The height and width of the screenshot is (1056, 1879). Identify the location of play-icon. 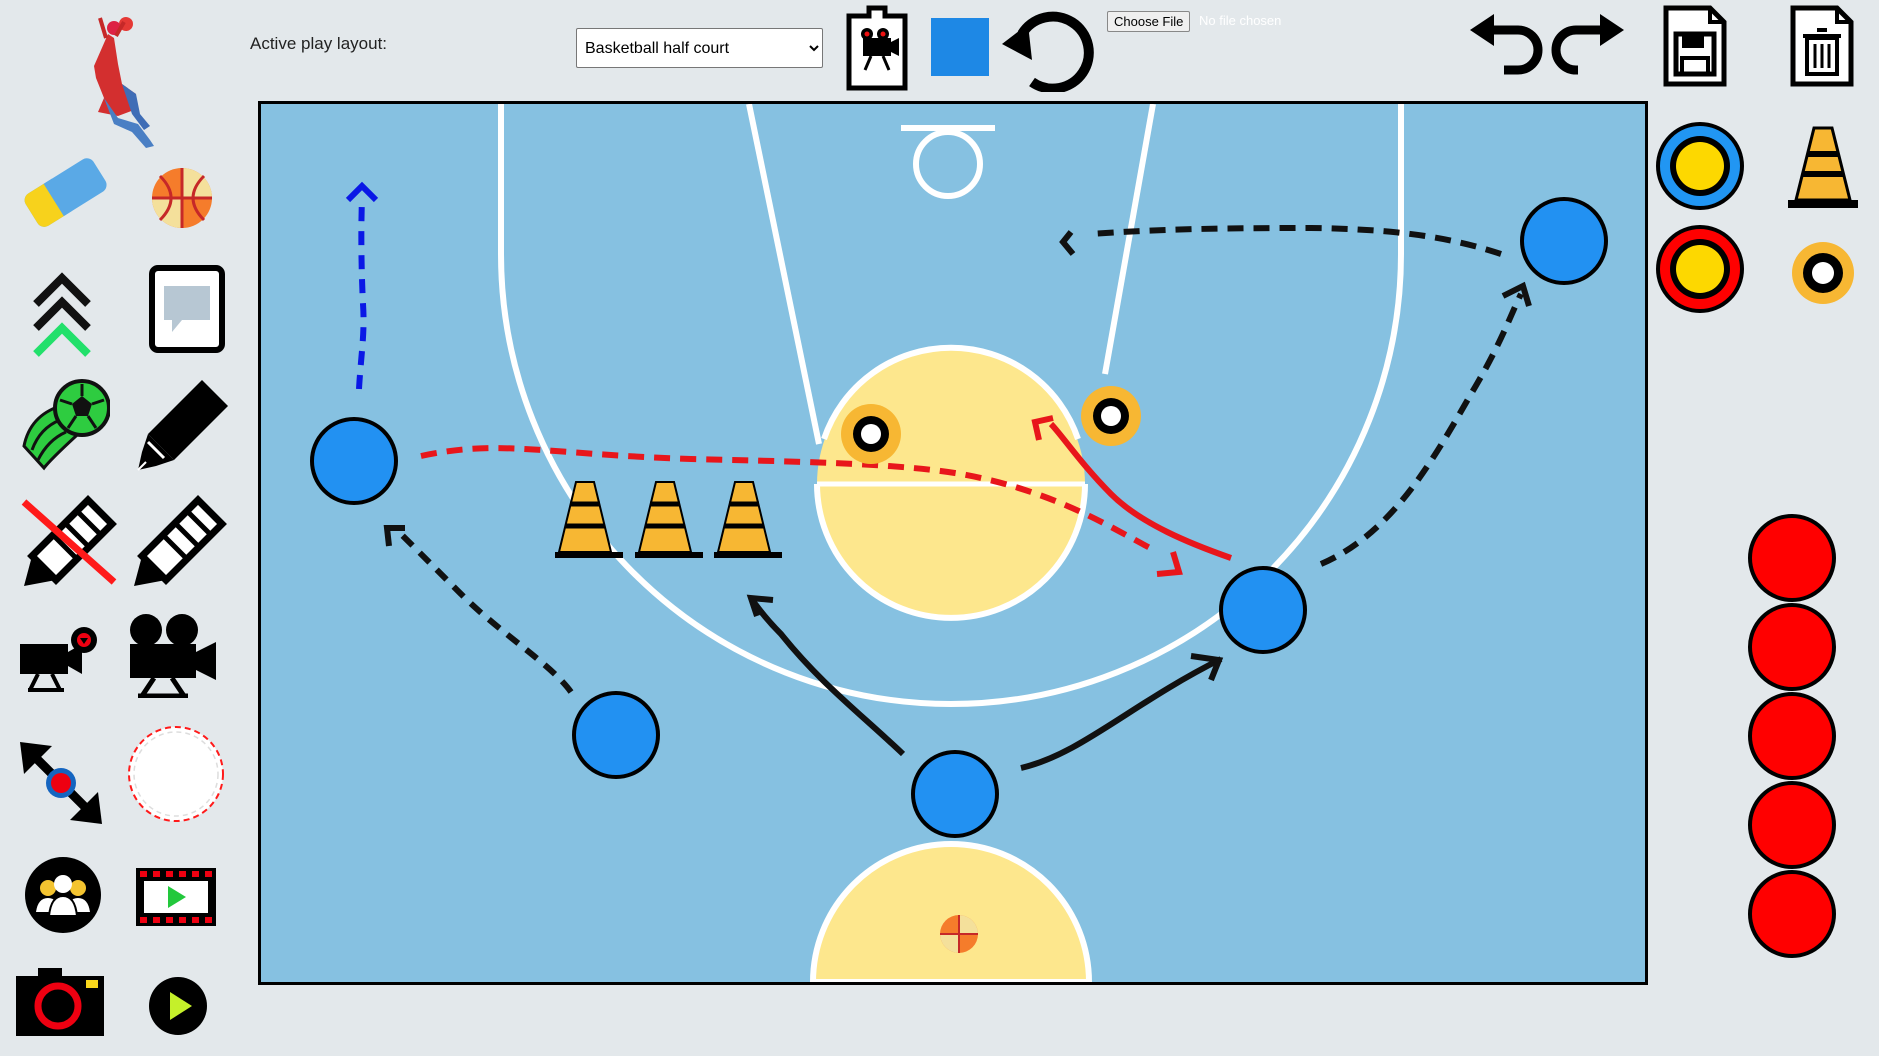
(178, 1006).